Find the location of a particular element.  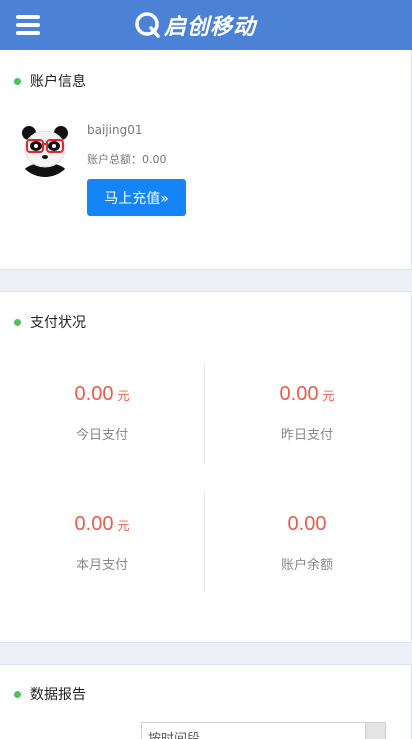

section-header: 支付状况 is located at coordinates (50, 322).